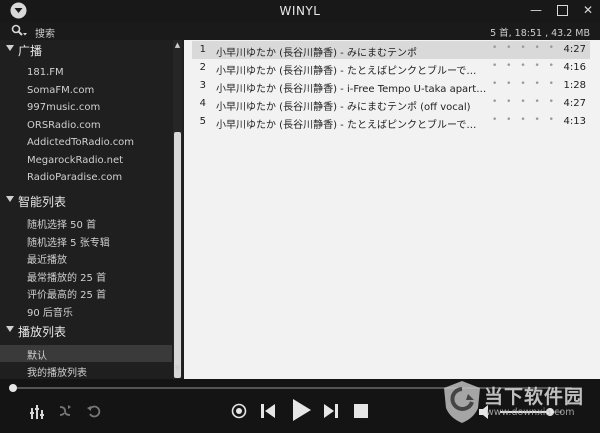 The width and height of the screenshot is (600, 433). What do you see at coordinates (37, 411) in the screenshot?
I see `equalizer-icon` at bounding box center [37, 411].